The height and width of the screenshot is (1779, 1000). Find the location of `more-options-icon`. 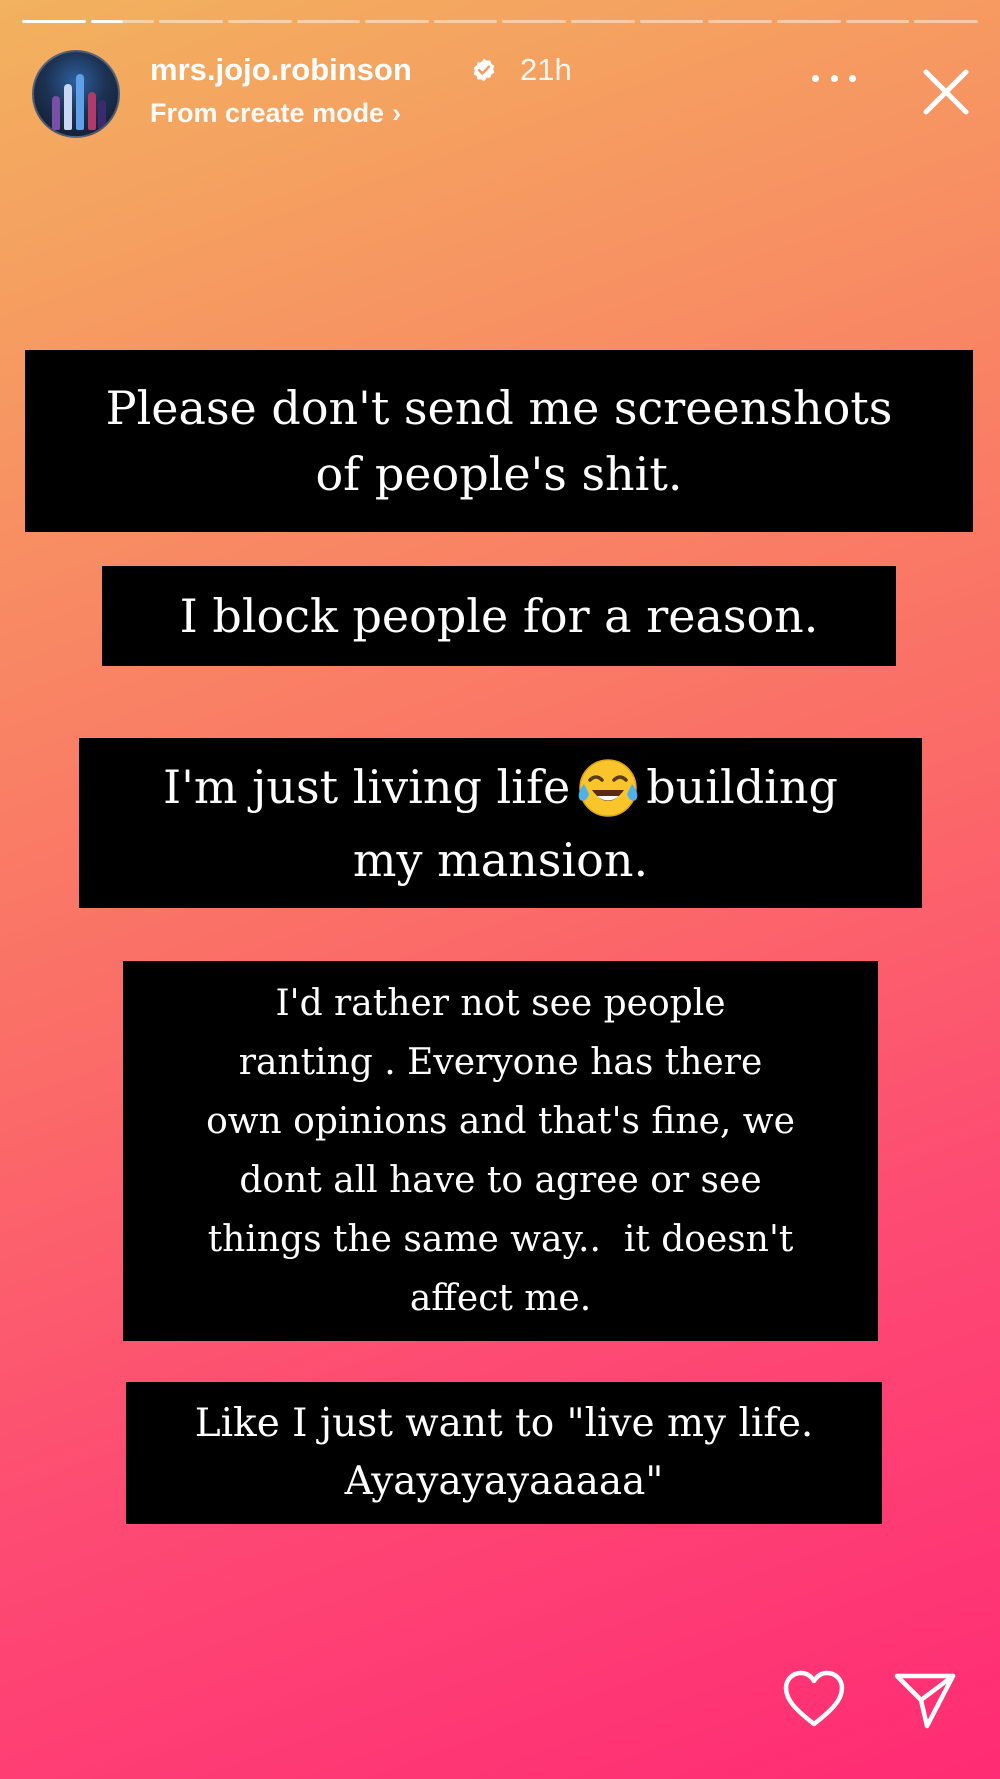

more-options-icon is located at coordinates (834, 78).